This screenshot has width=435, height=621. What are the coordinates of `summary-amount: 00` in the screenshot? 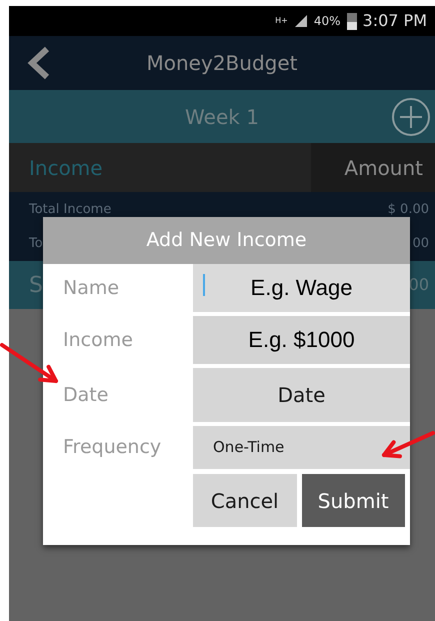 It's located at (418, 285).